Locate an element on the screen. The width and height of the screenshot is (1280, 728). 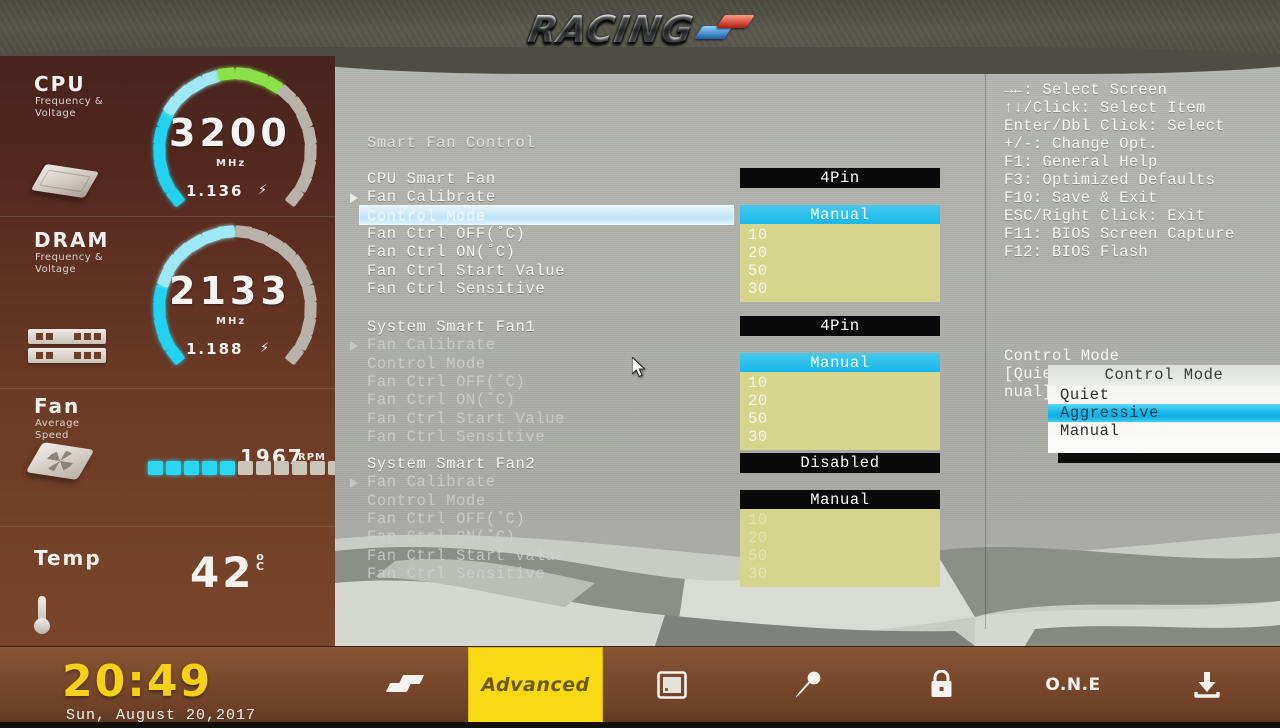
mouse-cursor is located at coordinates (639, 370).